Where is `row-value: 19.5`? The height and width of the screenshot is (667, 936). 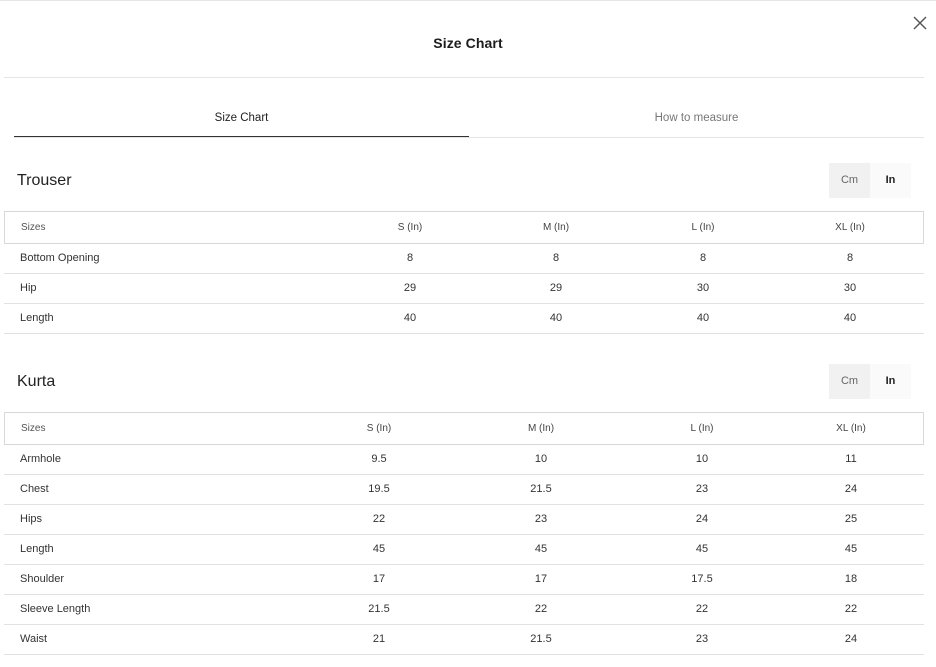 row-value: 19.5 is located at coordinates (379, 489).